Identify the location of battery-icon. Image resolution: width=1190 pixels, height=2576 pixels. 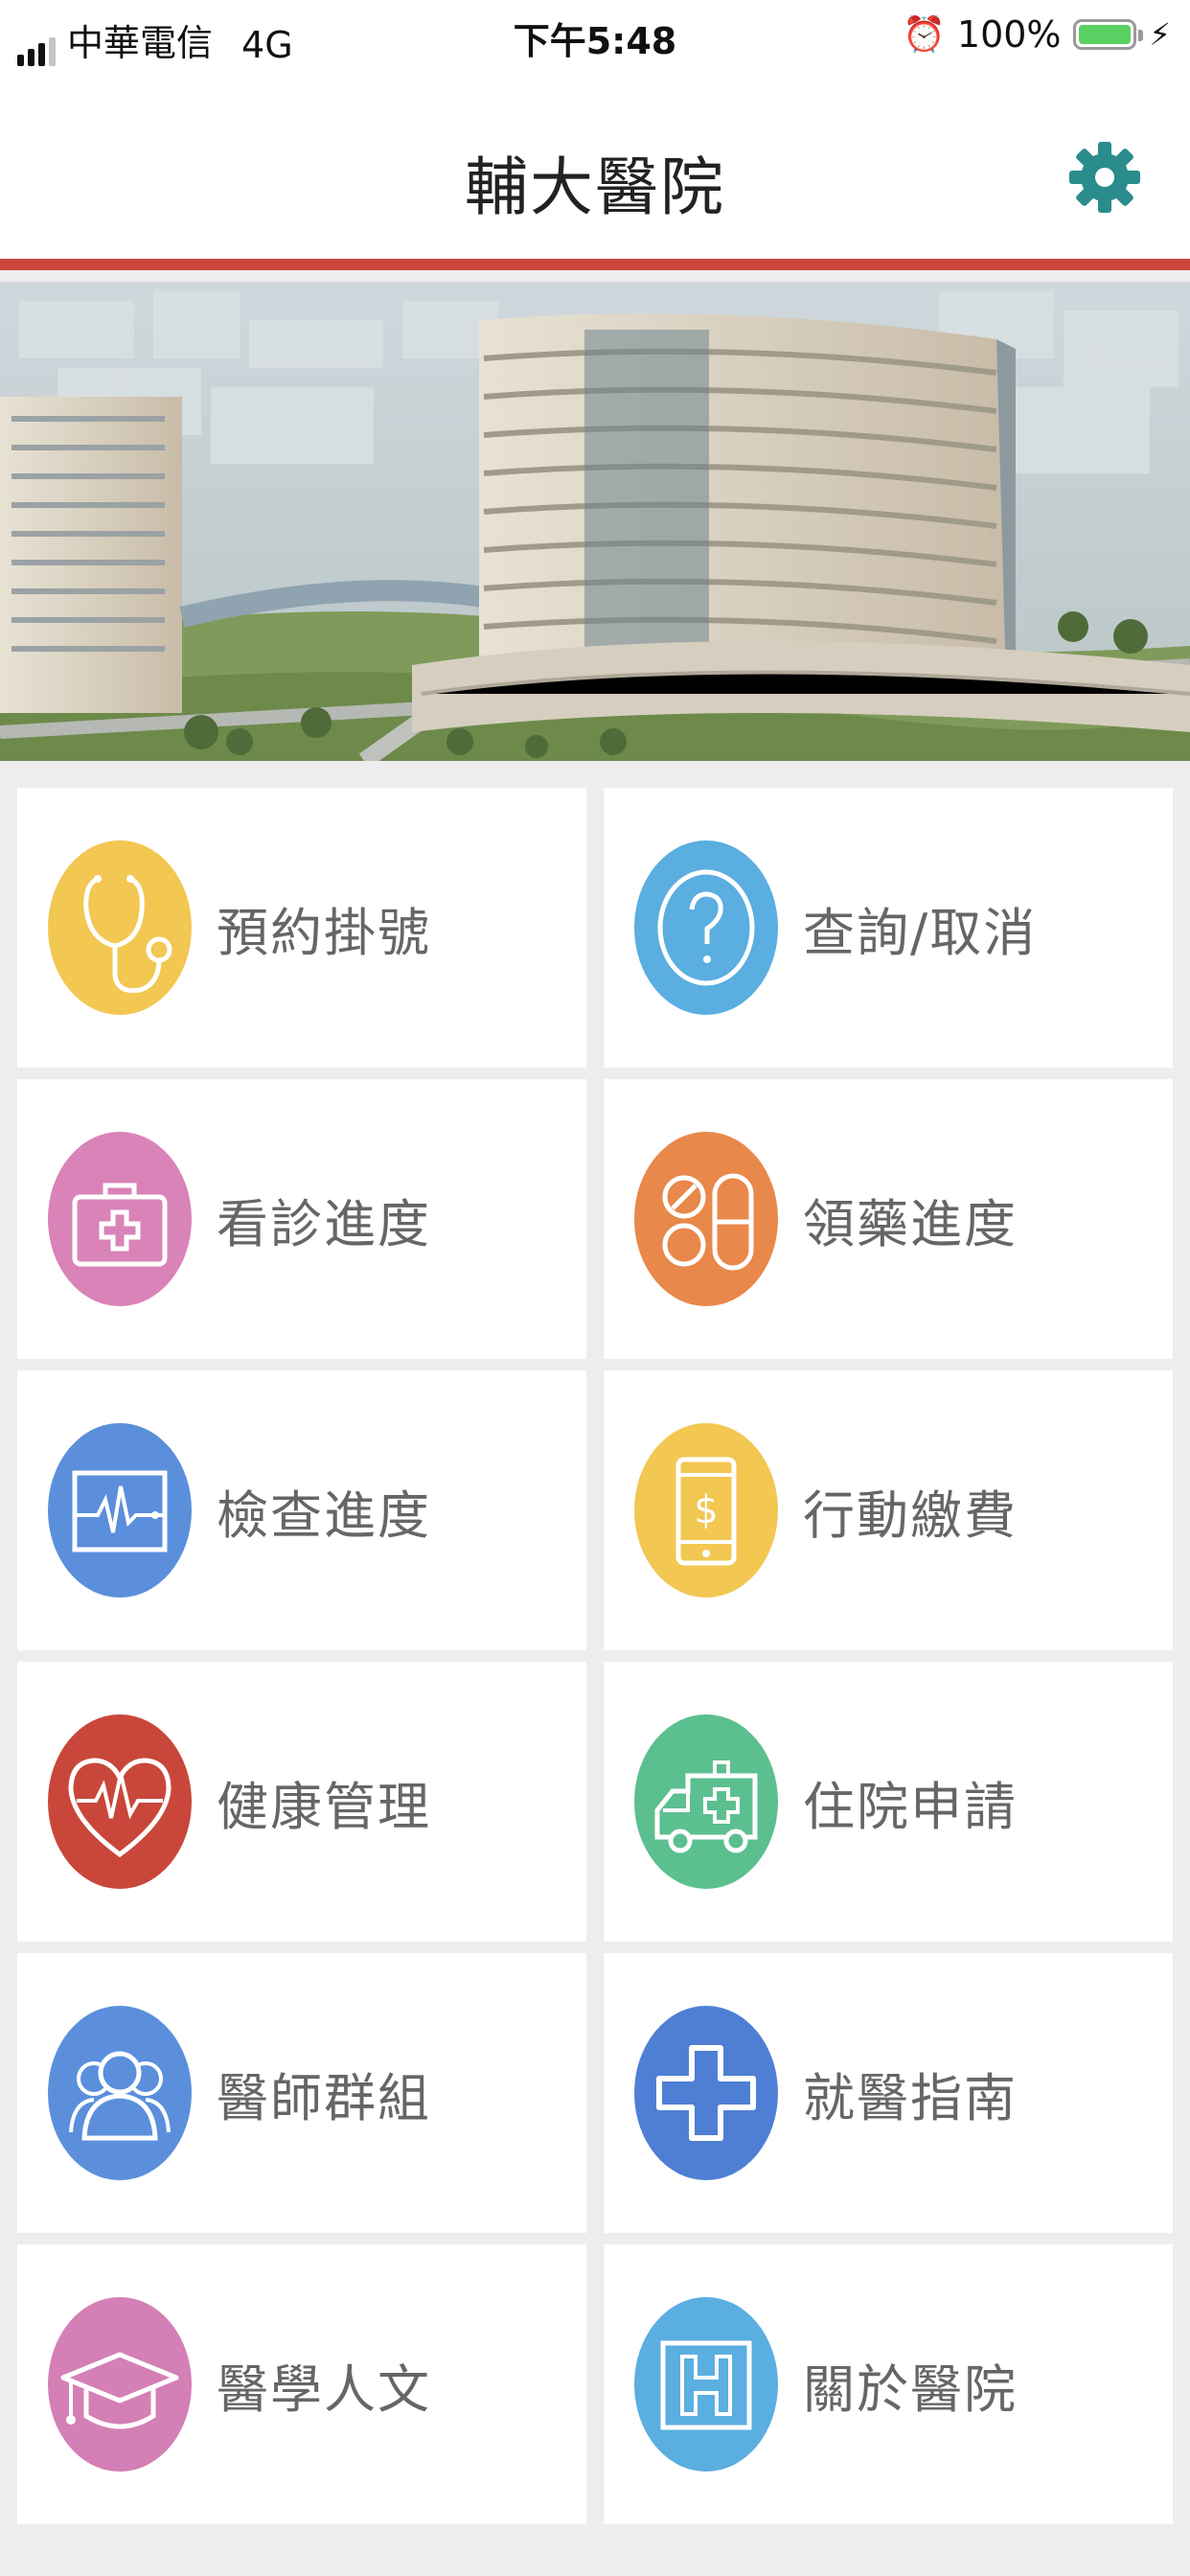
(1107, 34).